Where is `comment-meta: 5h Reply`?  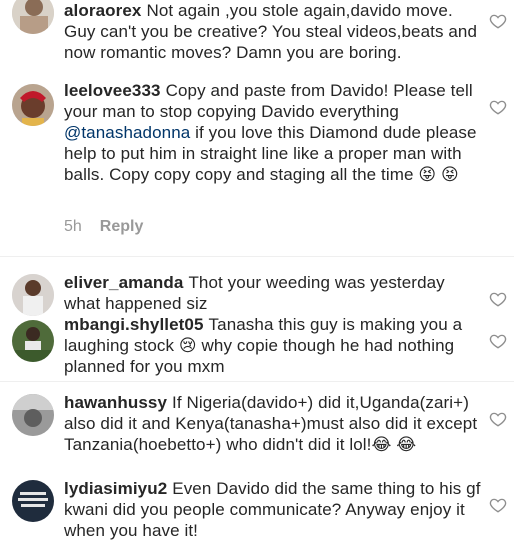 comment-meta: 5h Reply is located at coordinates (112, 227).